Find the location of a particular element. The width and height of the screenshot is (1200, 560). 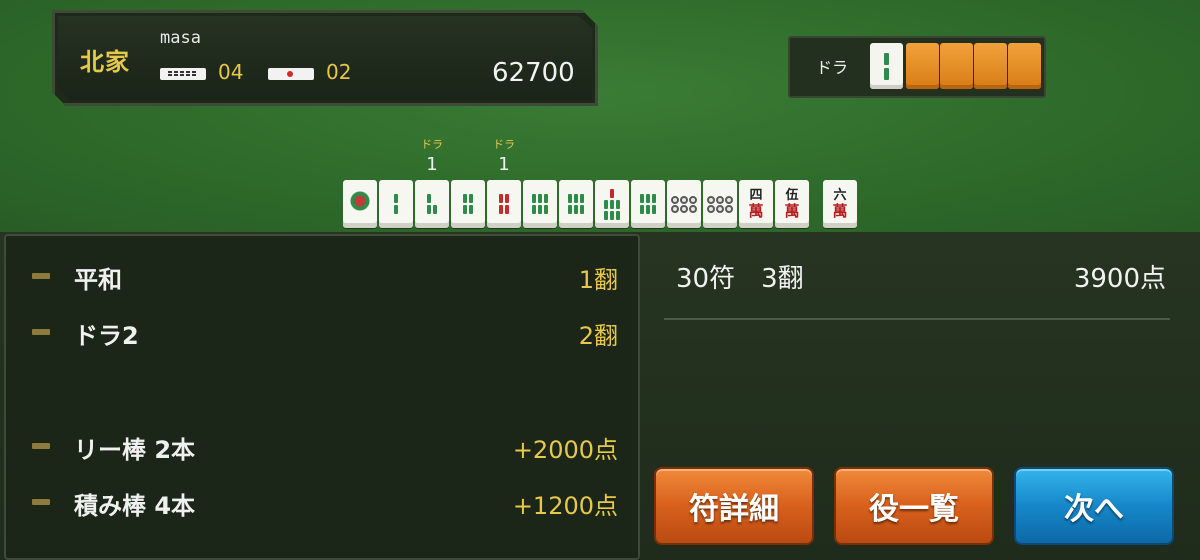

dora-indicator-panel: ドラ is located at coordinates (917, 67).